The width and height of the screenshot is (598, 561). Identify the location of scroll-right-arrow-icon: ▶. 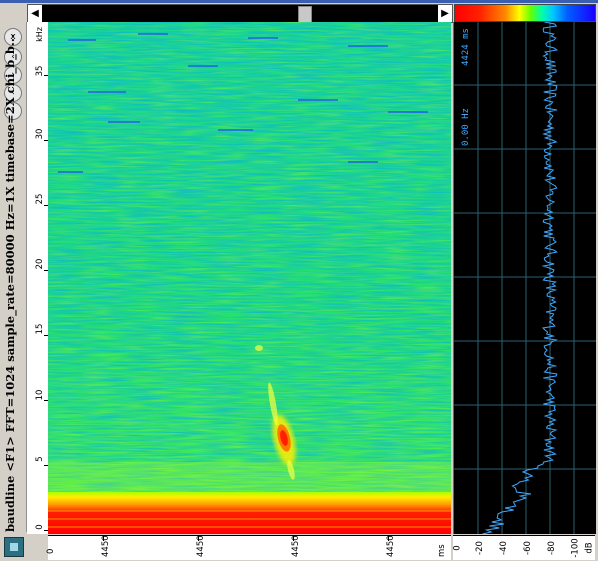
(445, 13).